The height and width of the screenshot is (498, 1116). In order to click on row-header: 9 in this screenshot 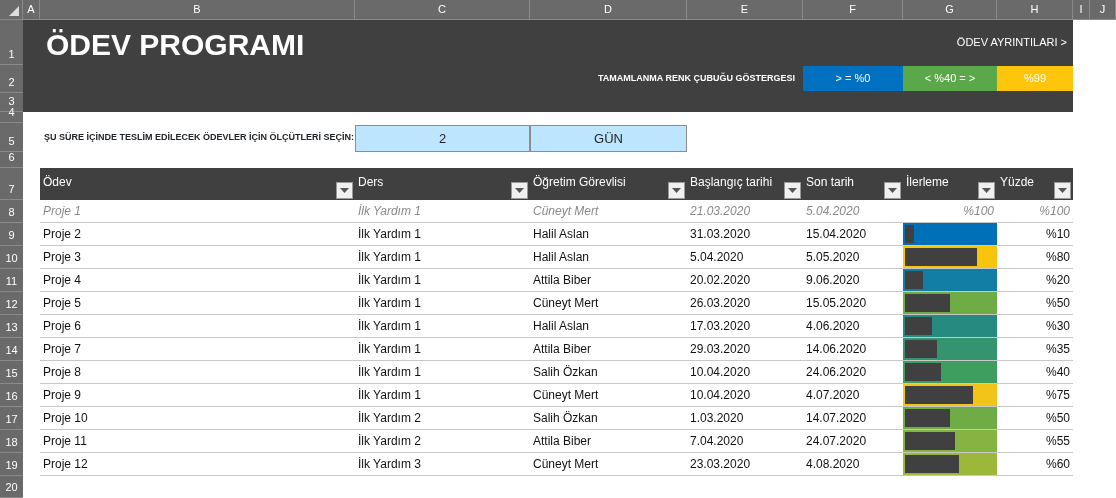, I will do `click(11, 234)`.